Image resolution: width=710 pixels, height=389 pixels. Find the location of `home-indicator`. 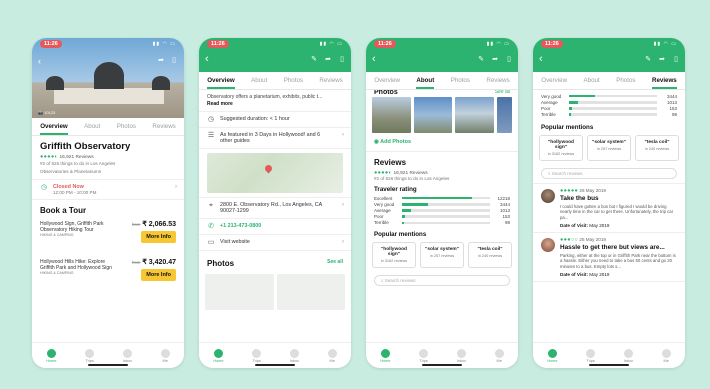

home-indicator is located at coordinates (275, 365).